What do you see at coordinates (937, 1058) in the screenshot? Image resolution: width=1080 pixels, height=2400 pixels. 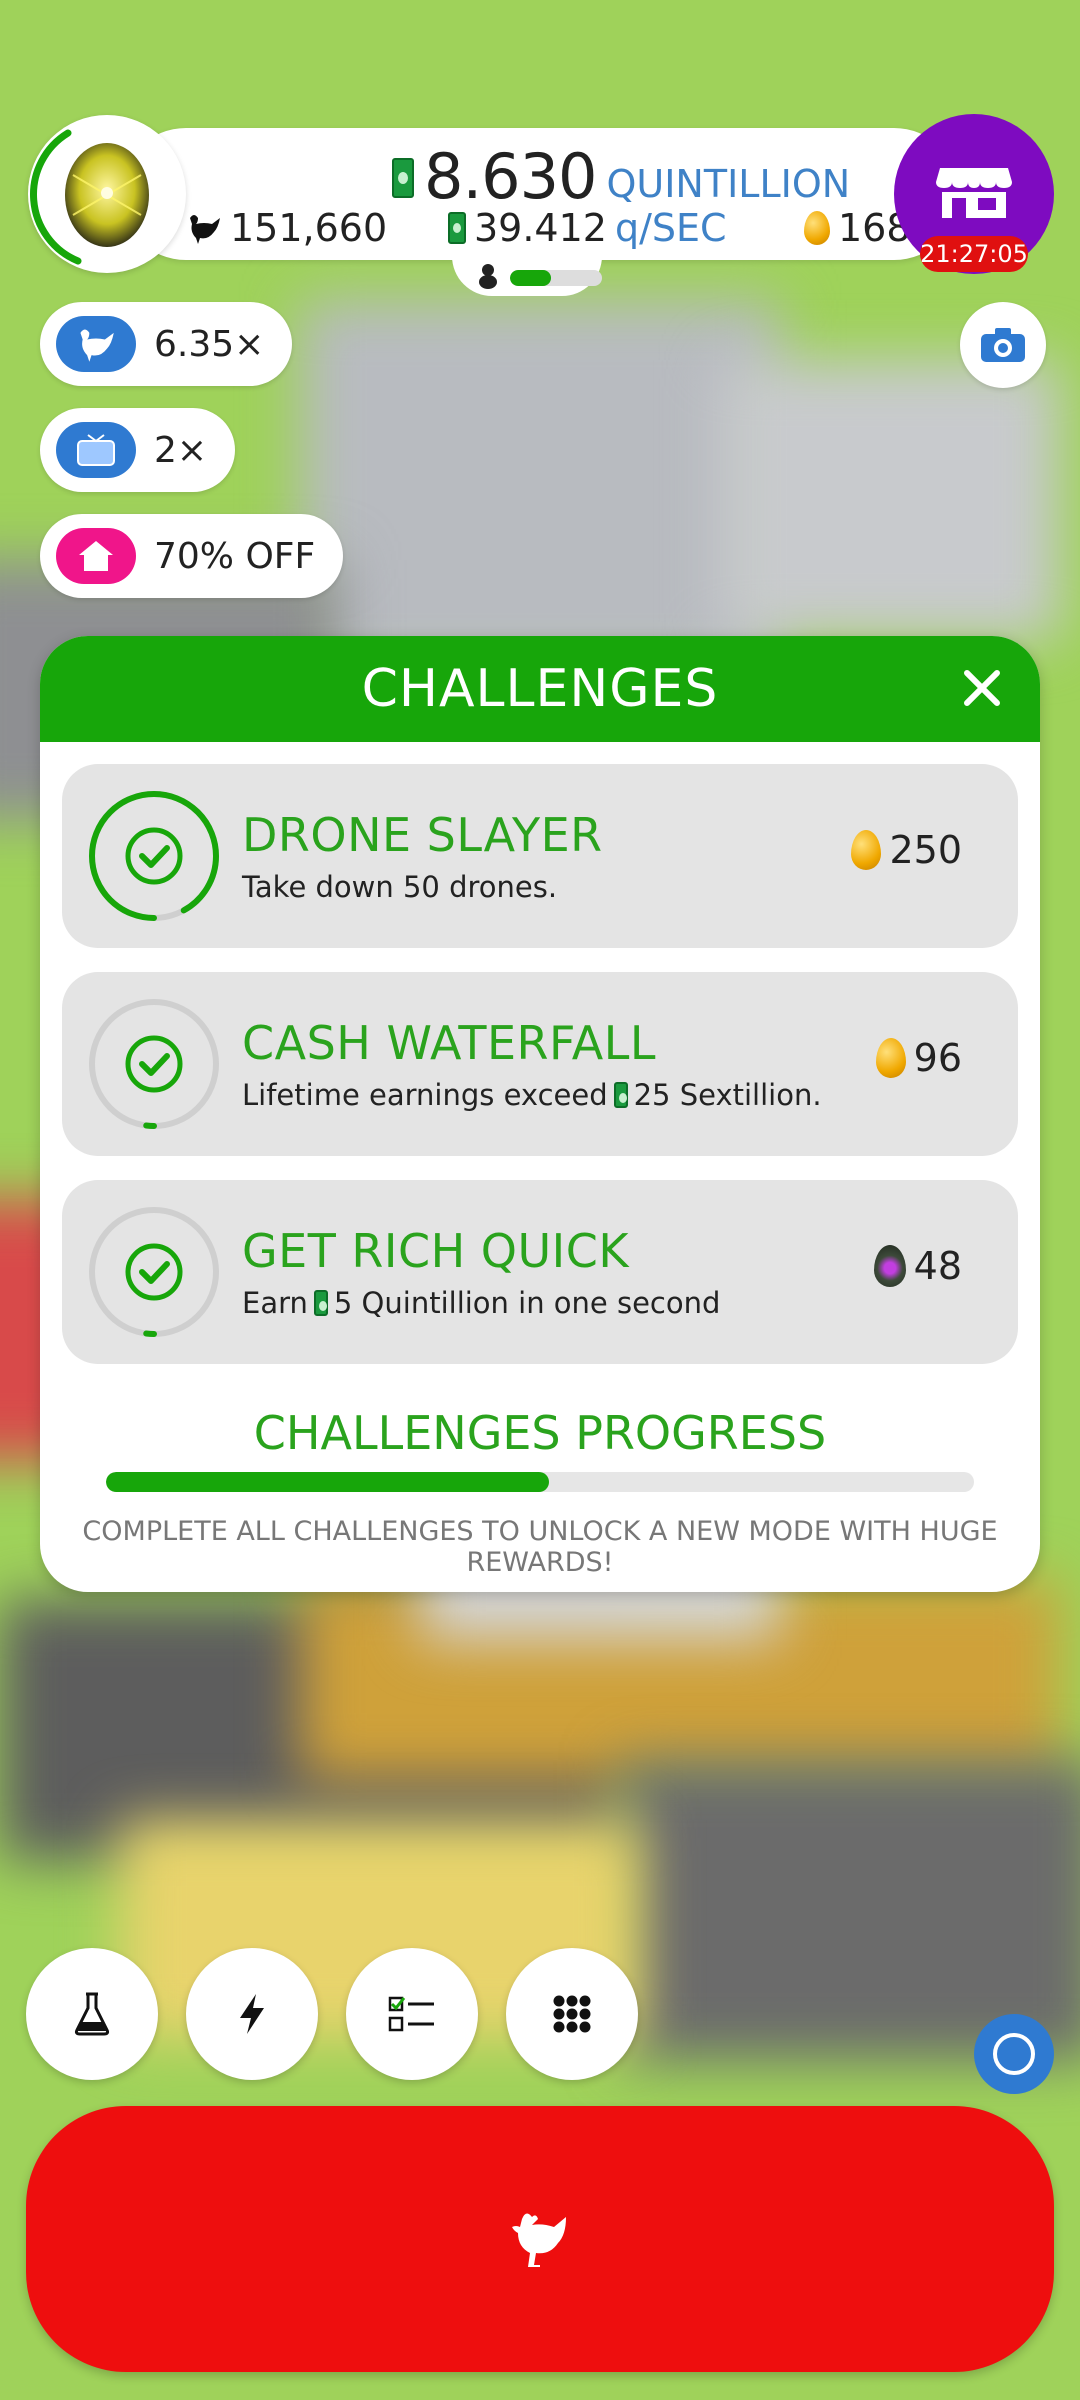 I see `reward-amount: 96` at bounding box center [937, 1058].